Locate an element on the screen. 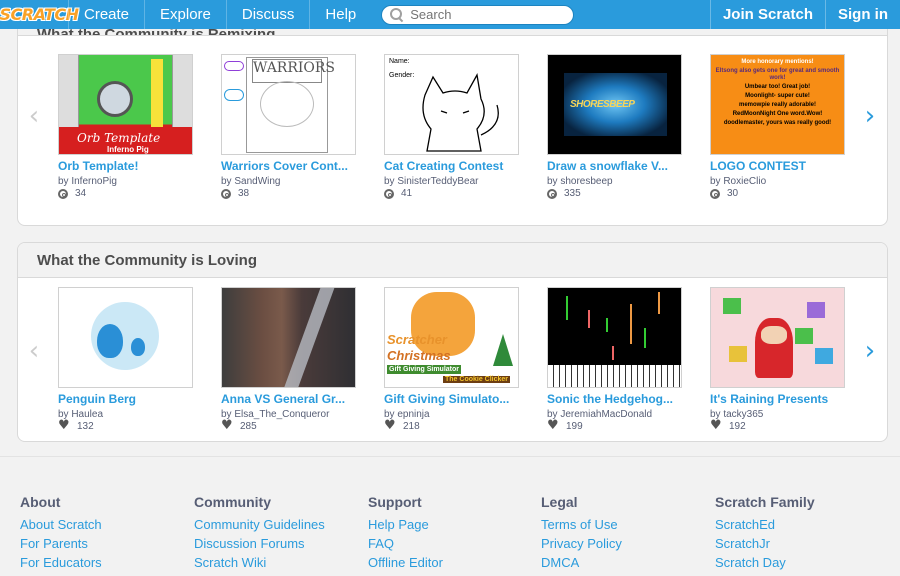 The width and height of the screenshot is (900, 576). count-text: 38 is located at coordinates (244, 193).